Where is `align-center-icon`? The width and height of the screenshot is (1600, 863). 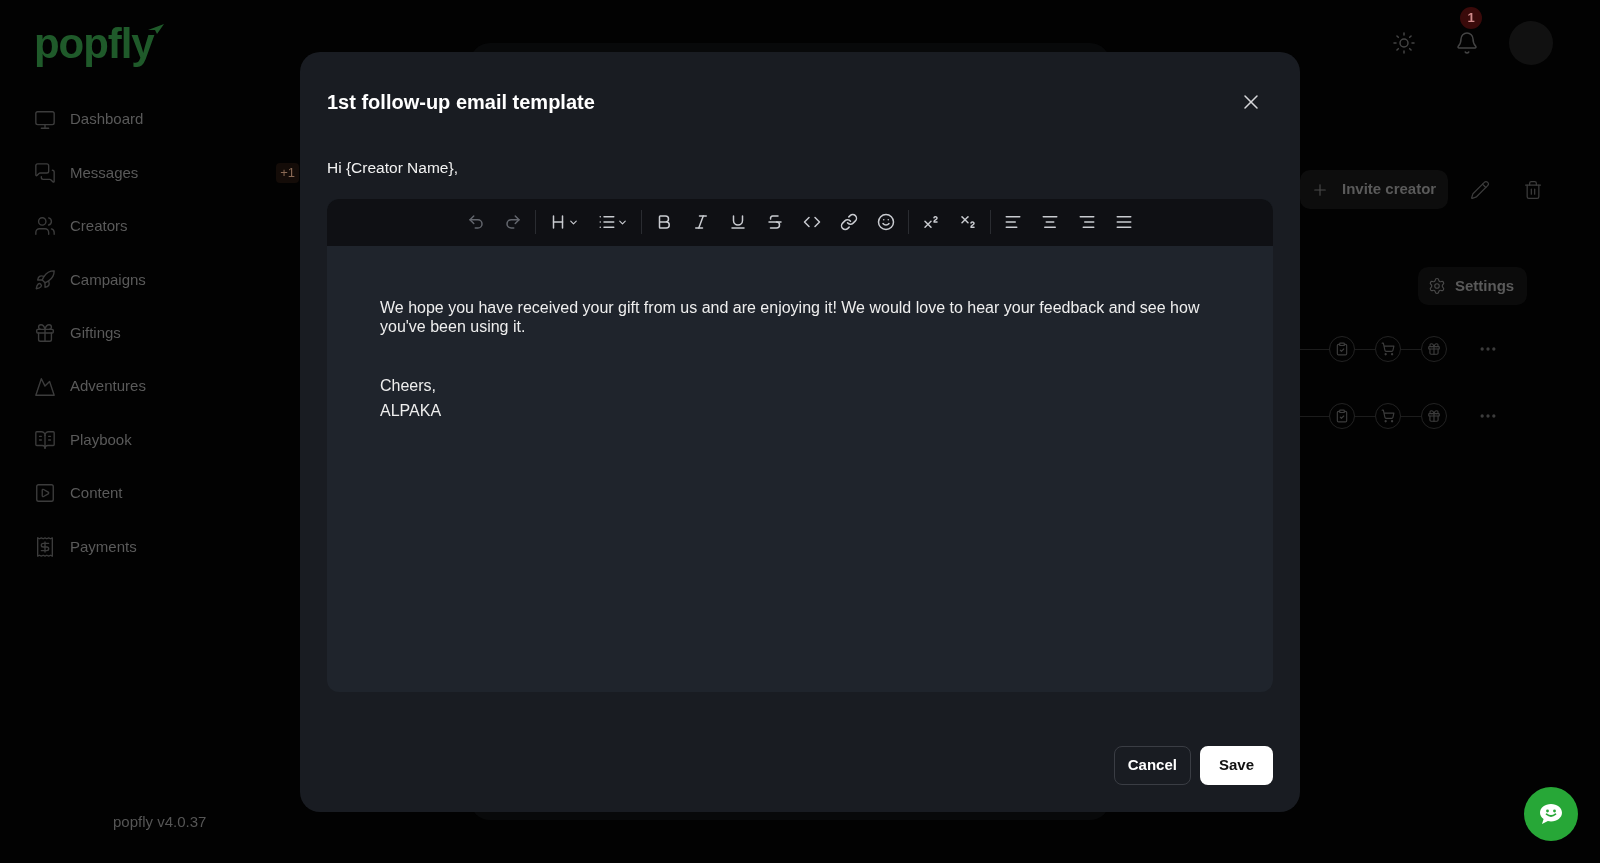
align-center-icon is located at coordinates (1050, 222).